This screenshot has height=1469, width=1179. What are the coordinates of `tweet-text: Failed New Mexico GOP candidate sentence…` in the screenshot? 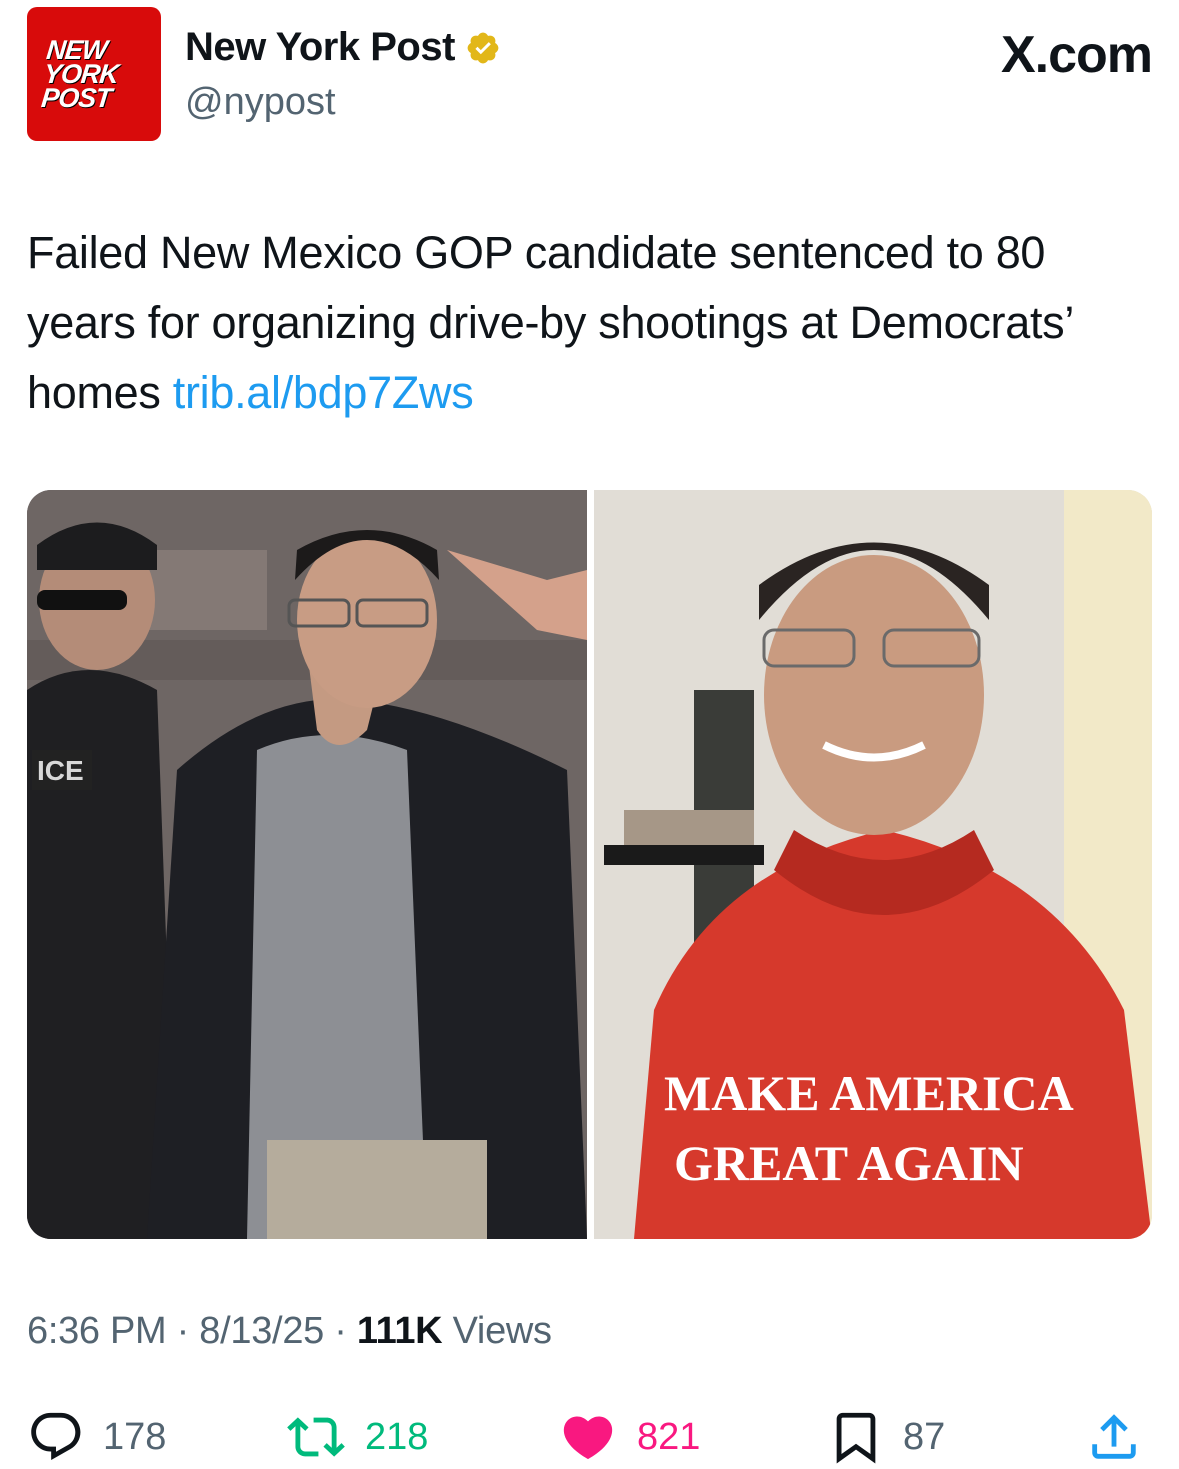 It's located at (589, 323).